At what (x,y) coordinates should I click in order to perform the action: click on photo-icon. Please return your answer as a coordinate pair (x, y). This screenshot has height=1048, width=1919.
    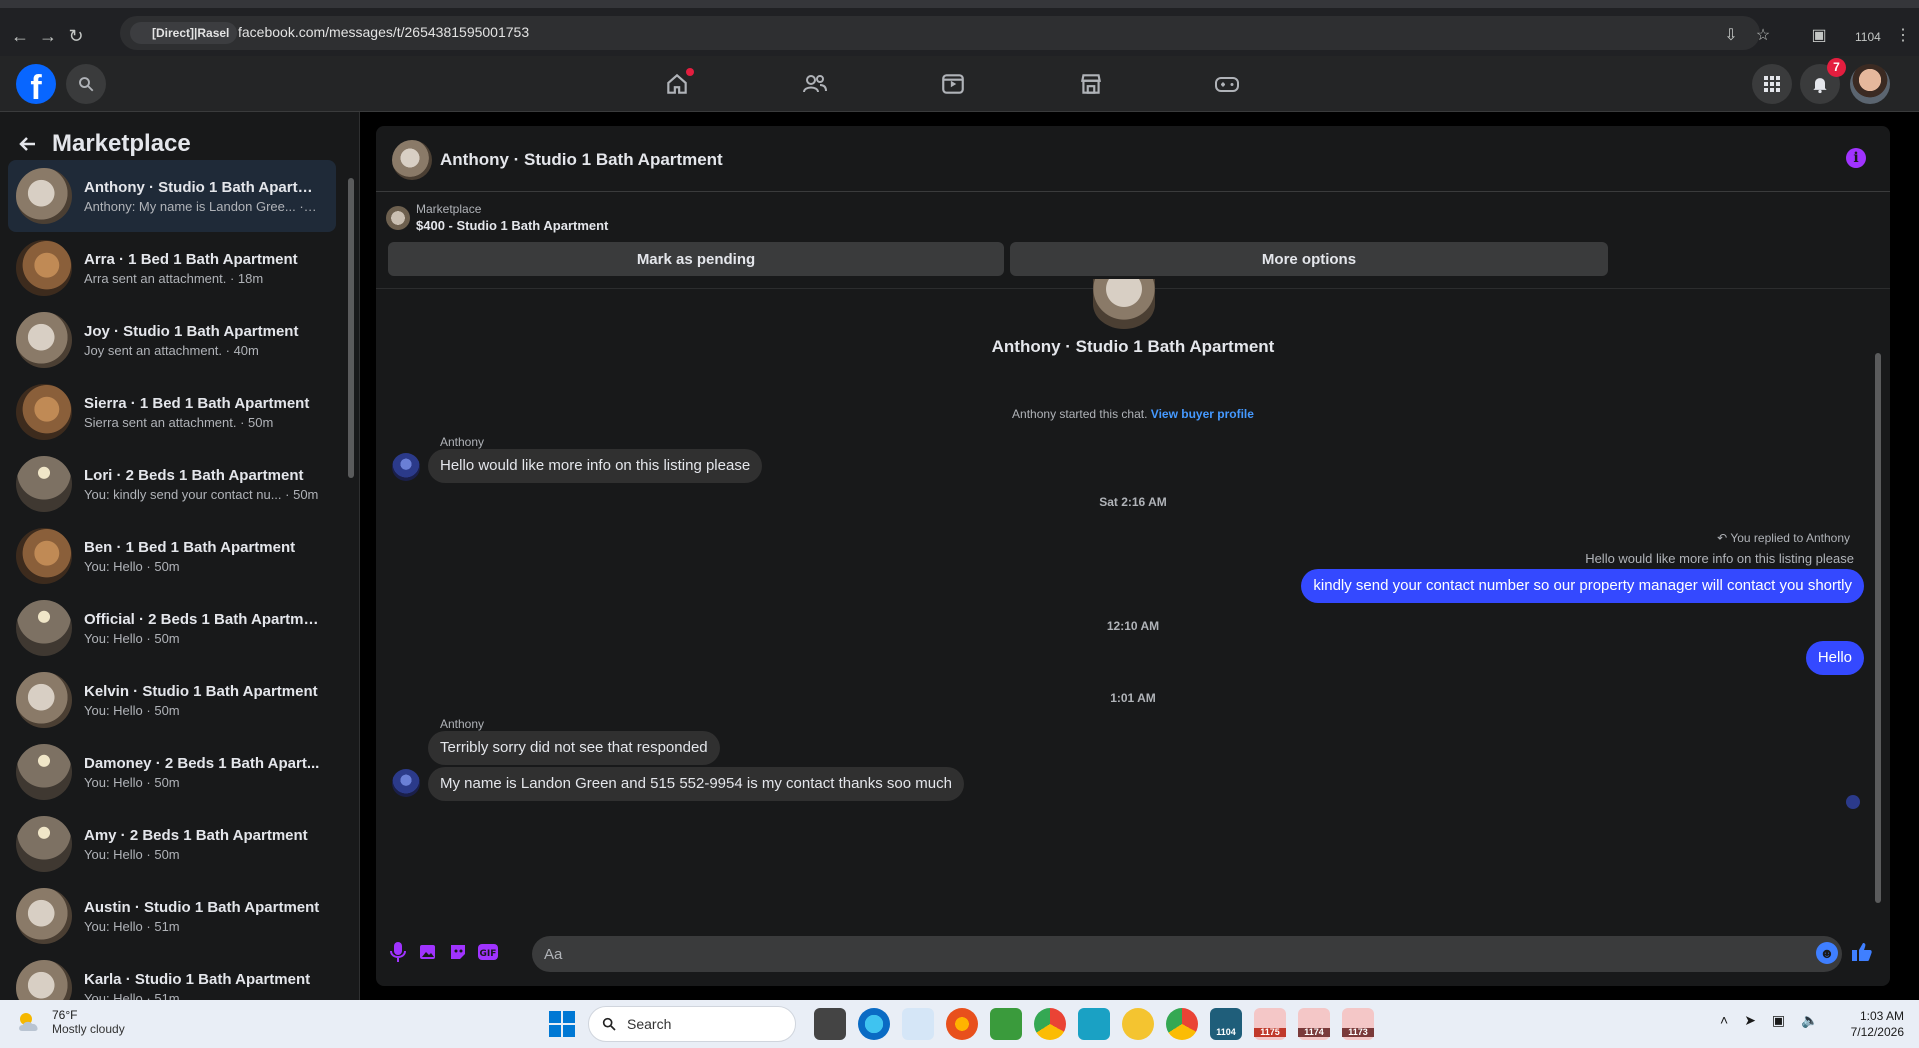
    Looking at the image, I should click on (428, 952).